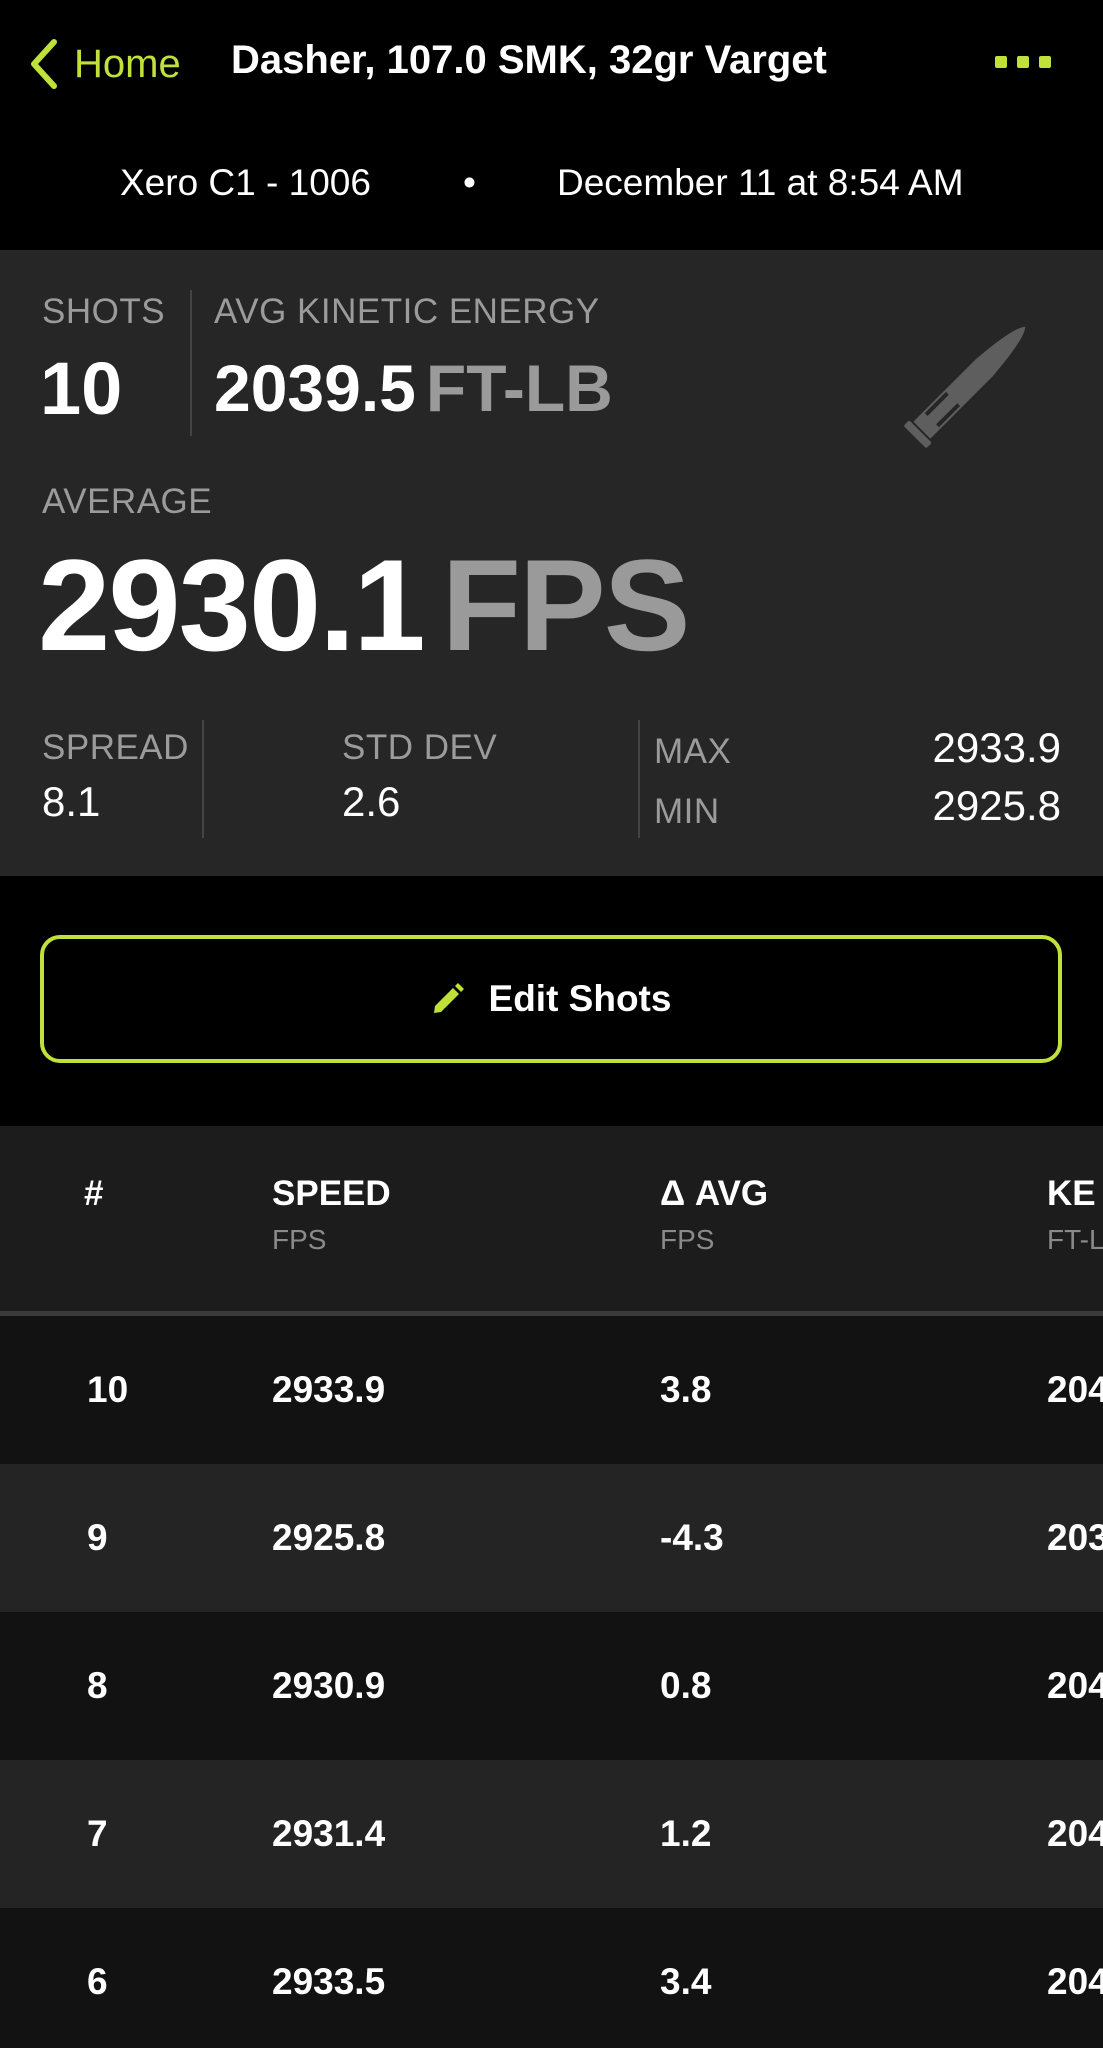  Describe the element at coordinates (996, 747) in the screenshot. I see `max-value: 2933.9` at that location.